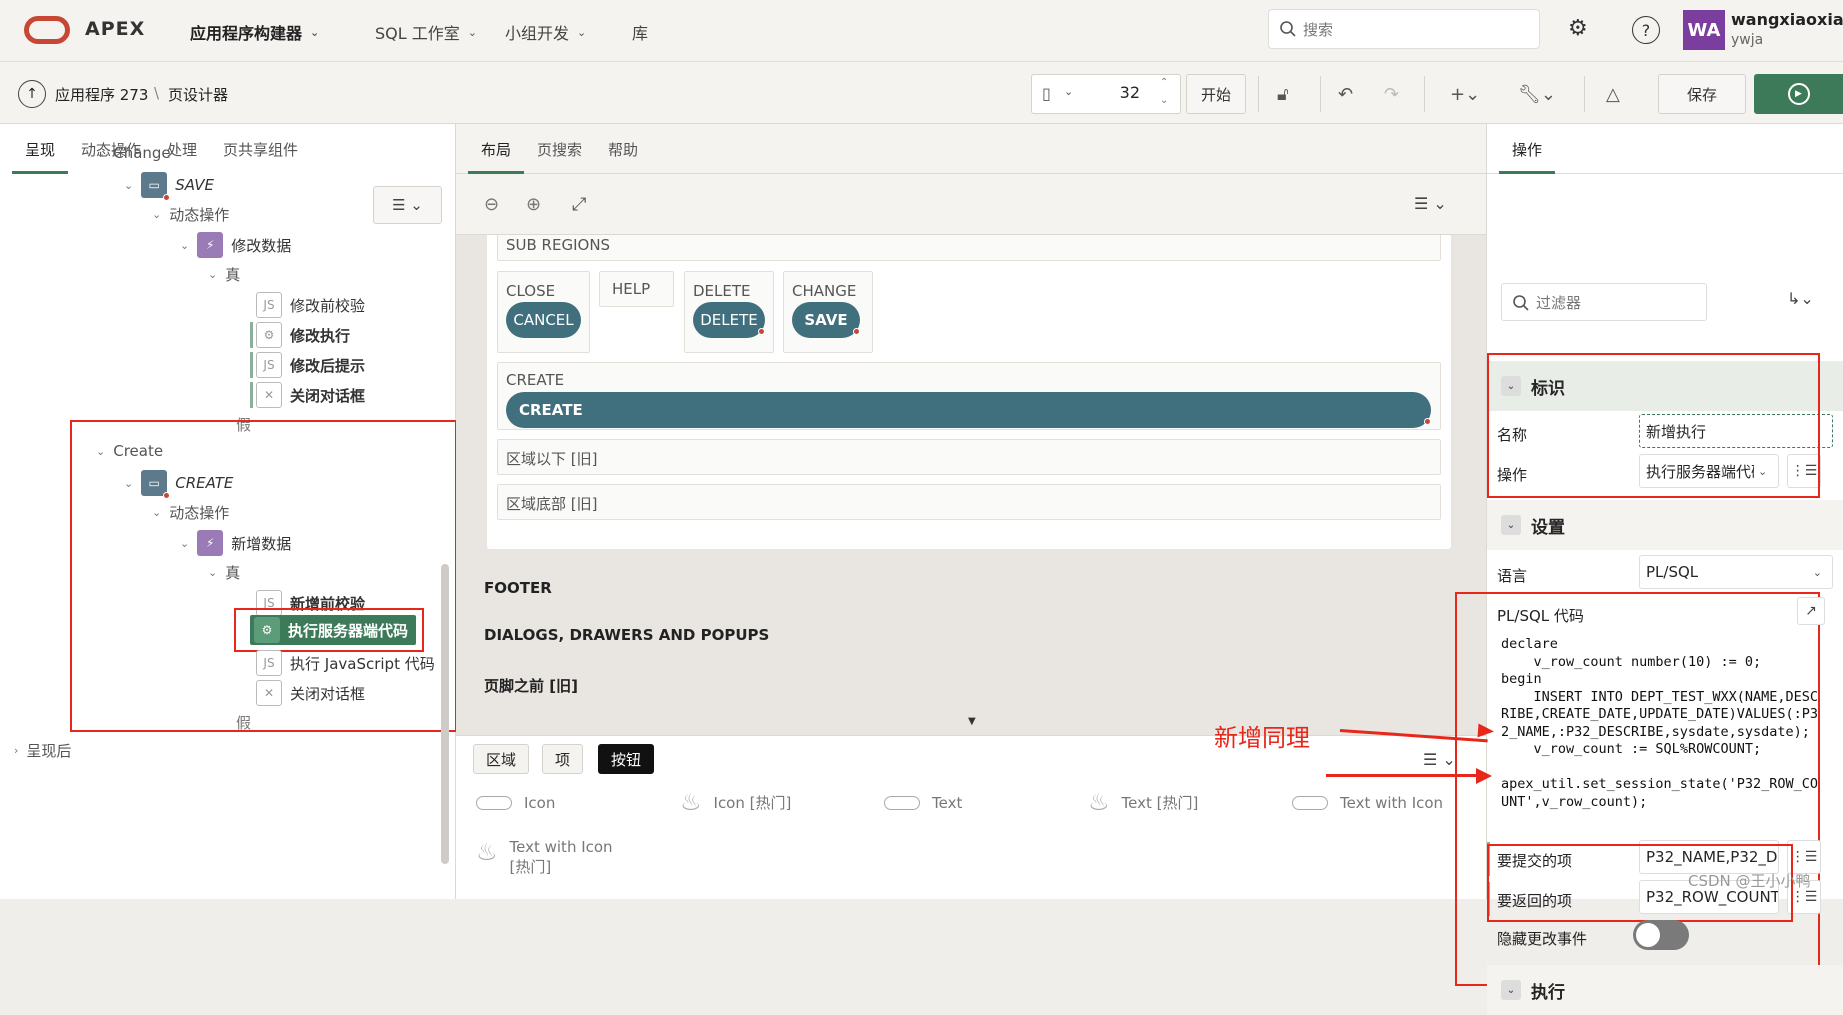  What do you see at coordinates (333, 630) in the screenshot?
I see `tree-node-exec-server-code: ⚙ 执行服务器端代码` at bounding box center [333, 630].